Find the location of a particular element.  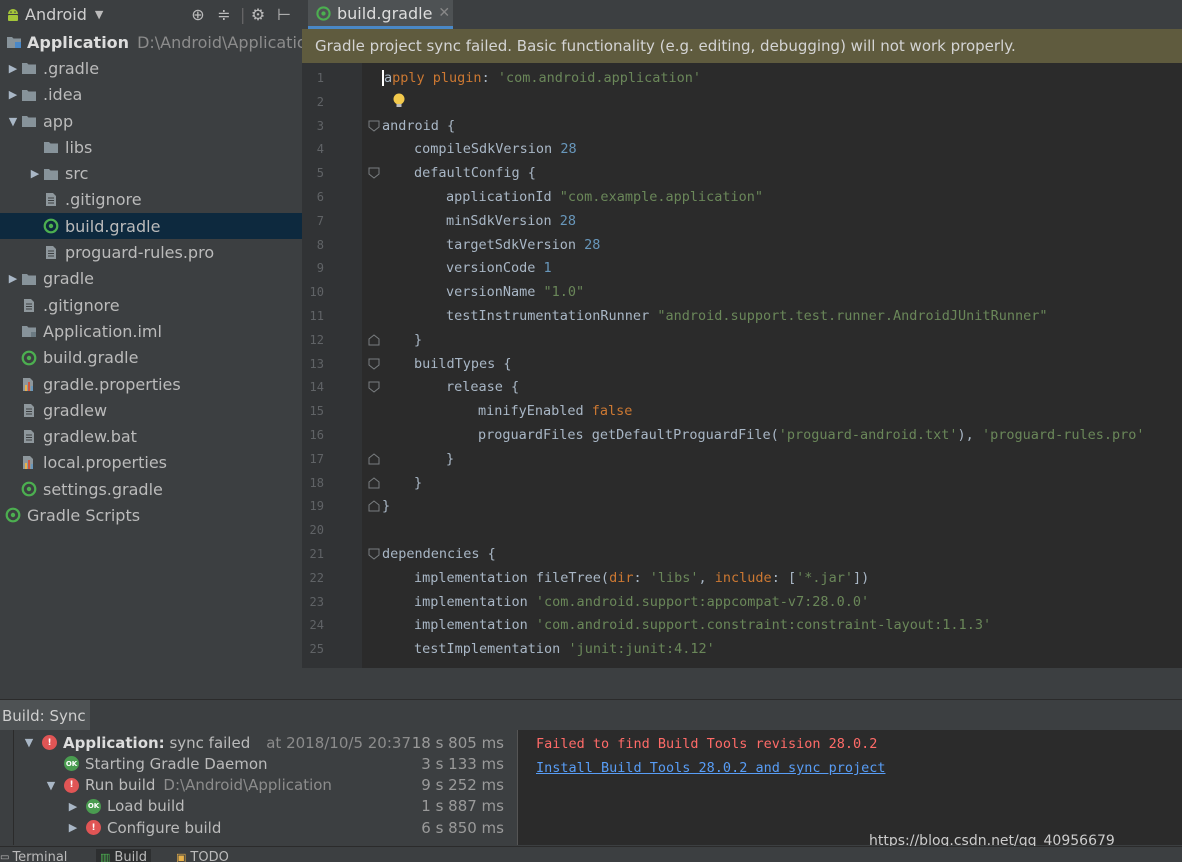

code-text: dependencies { is located at coordinates (439, 554).